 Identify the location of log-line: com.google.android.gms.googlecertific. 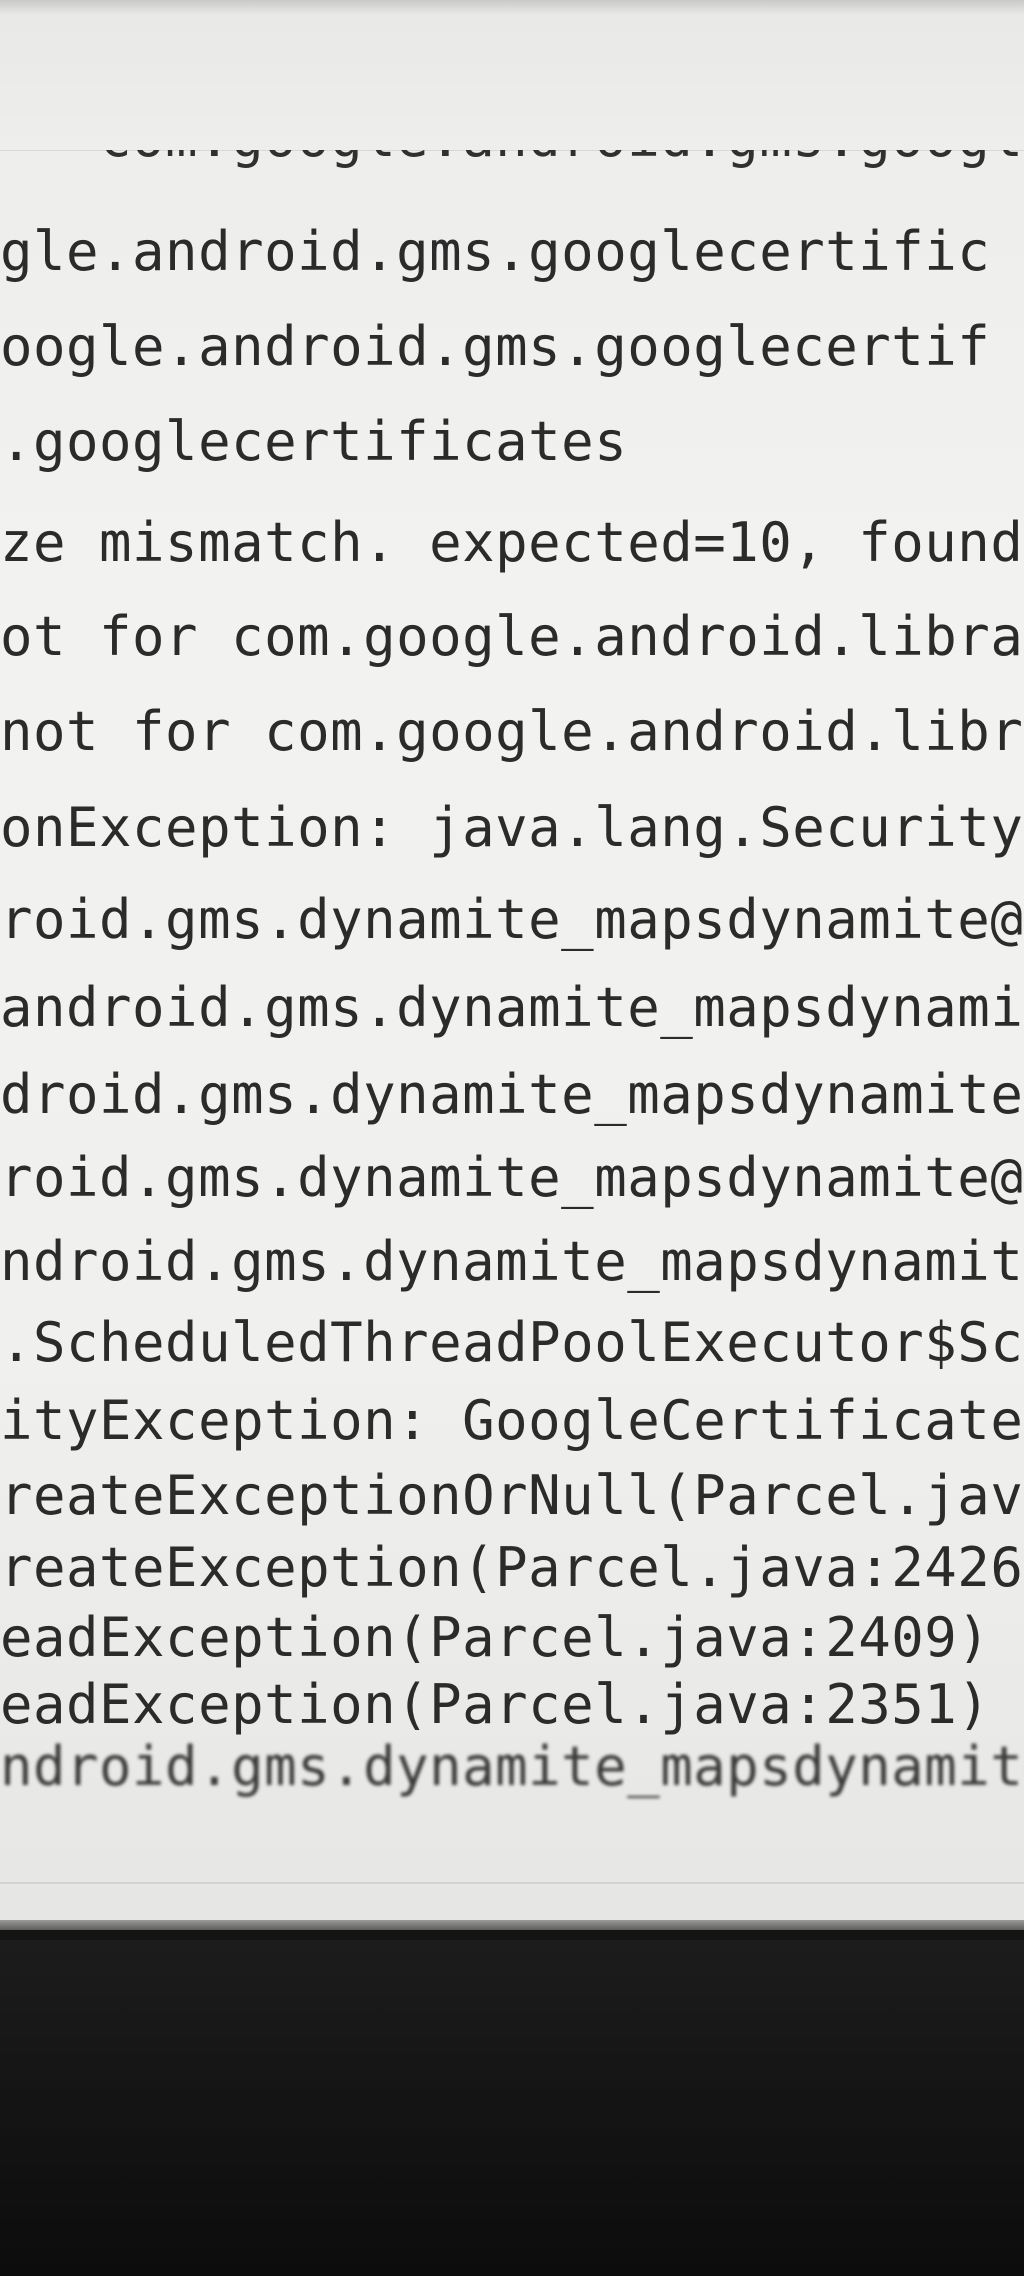
(512, 164).